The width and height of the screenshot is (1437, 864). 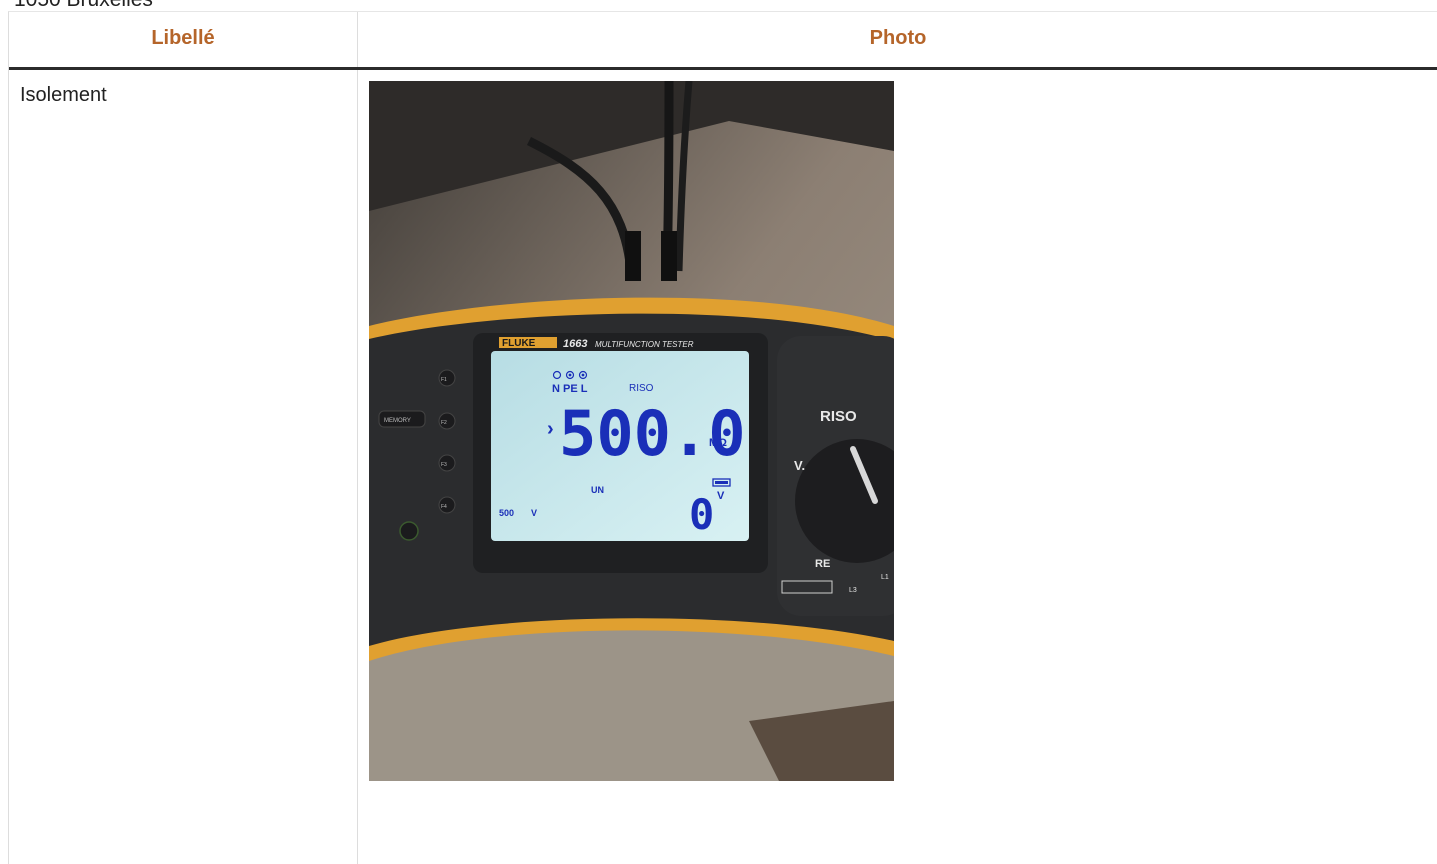 I want to click on column-header-label: Libellé, so click(x=183, y=39).